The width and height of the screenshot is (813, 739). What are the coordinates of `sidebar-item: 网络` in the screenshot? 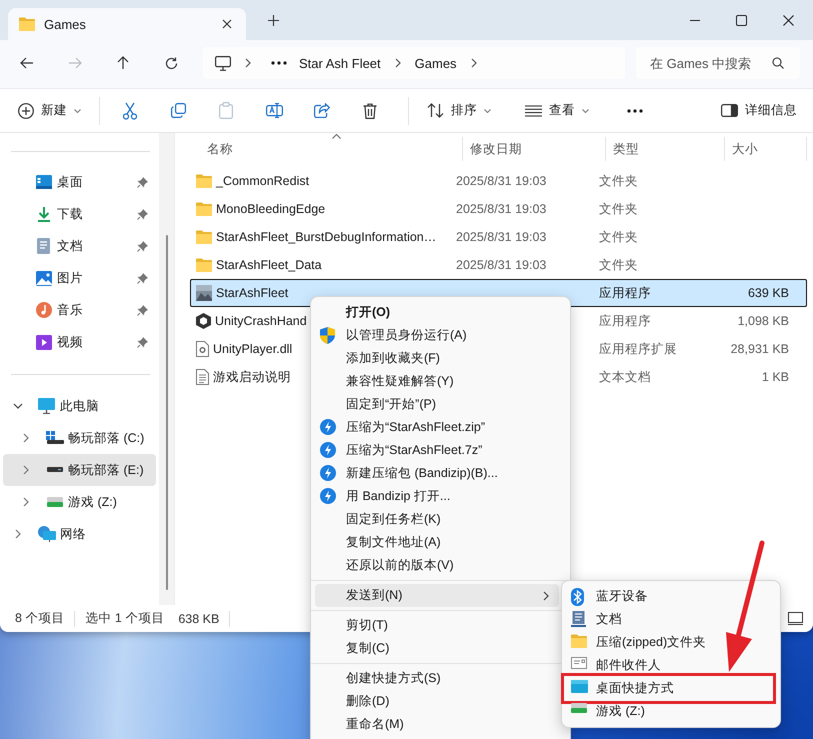 It's located at (79, 534).